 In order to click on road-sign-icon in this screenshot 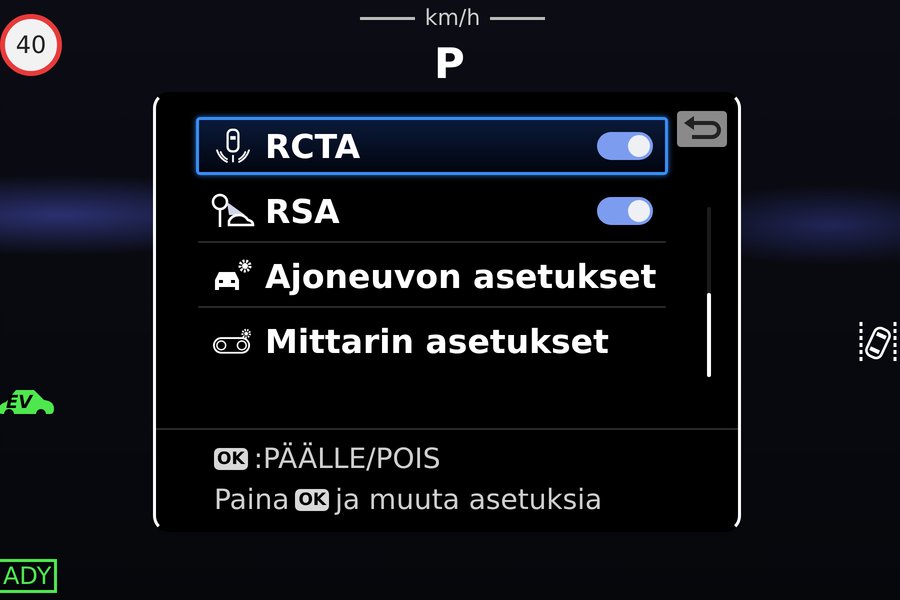, I will do `click(233, 211)`.